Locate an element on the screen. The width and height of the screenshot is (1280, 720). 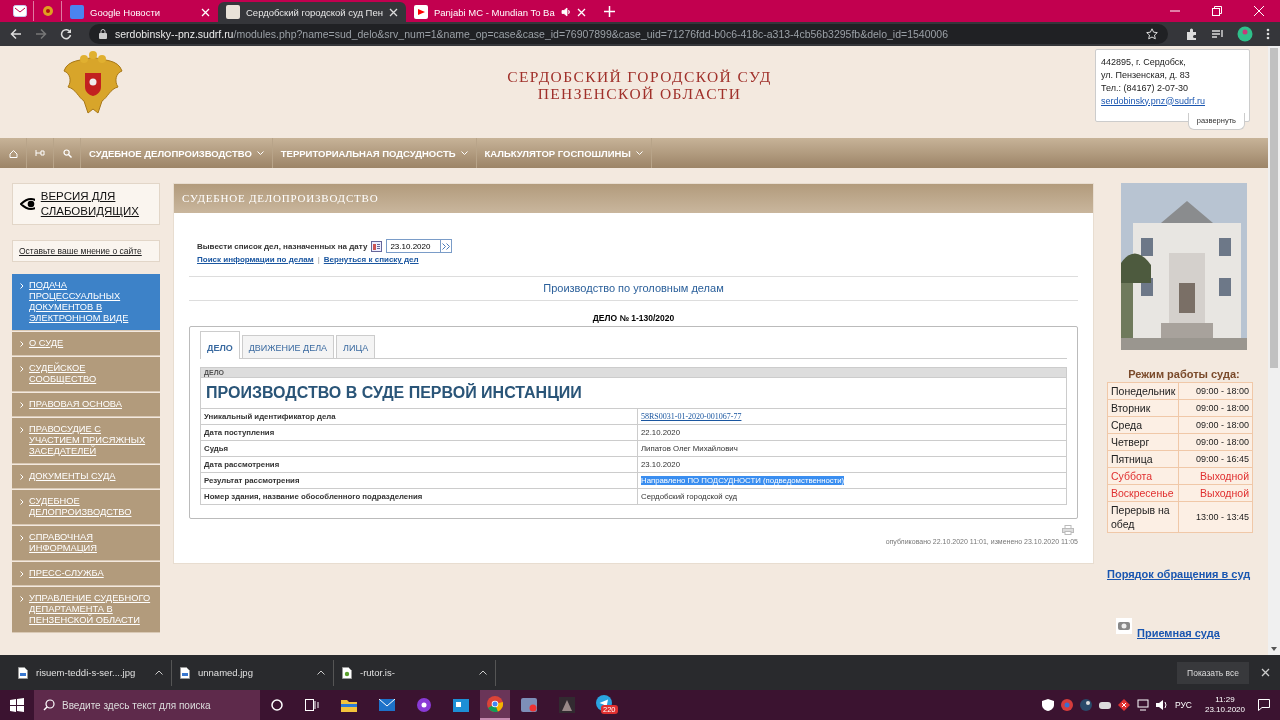
eye-icon is located at coordinates (27, 204).